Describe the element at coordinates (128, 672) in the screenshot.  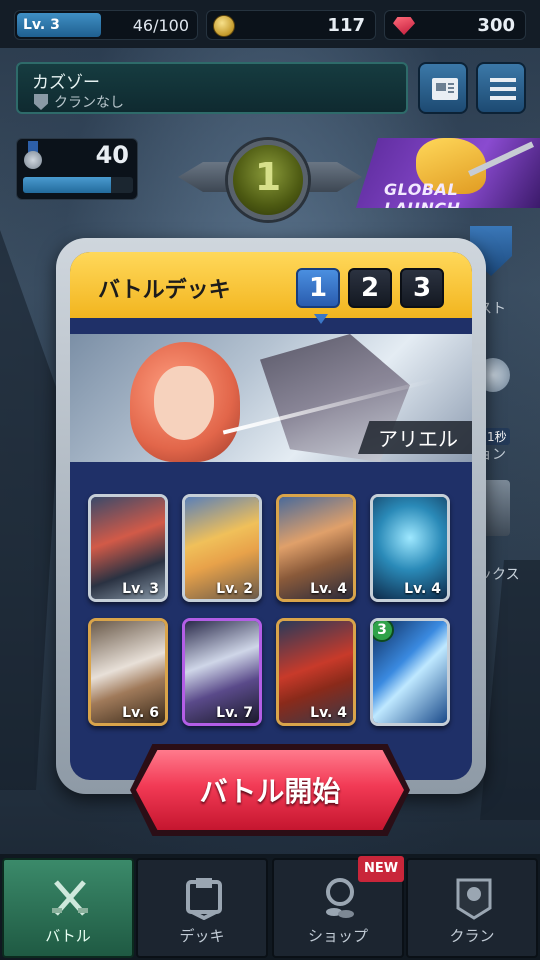
I see `deck-card-5: Lv. 6` at that location.